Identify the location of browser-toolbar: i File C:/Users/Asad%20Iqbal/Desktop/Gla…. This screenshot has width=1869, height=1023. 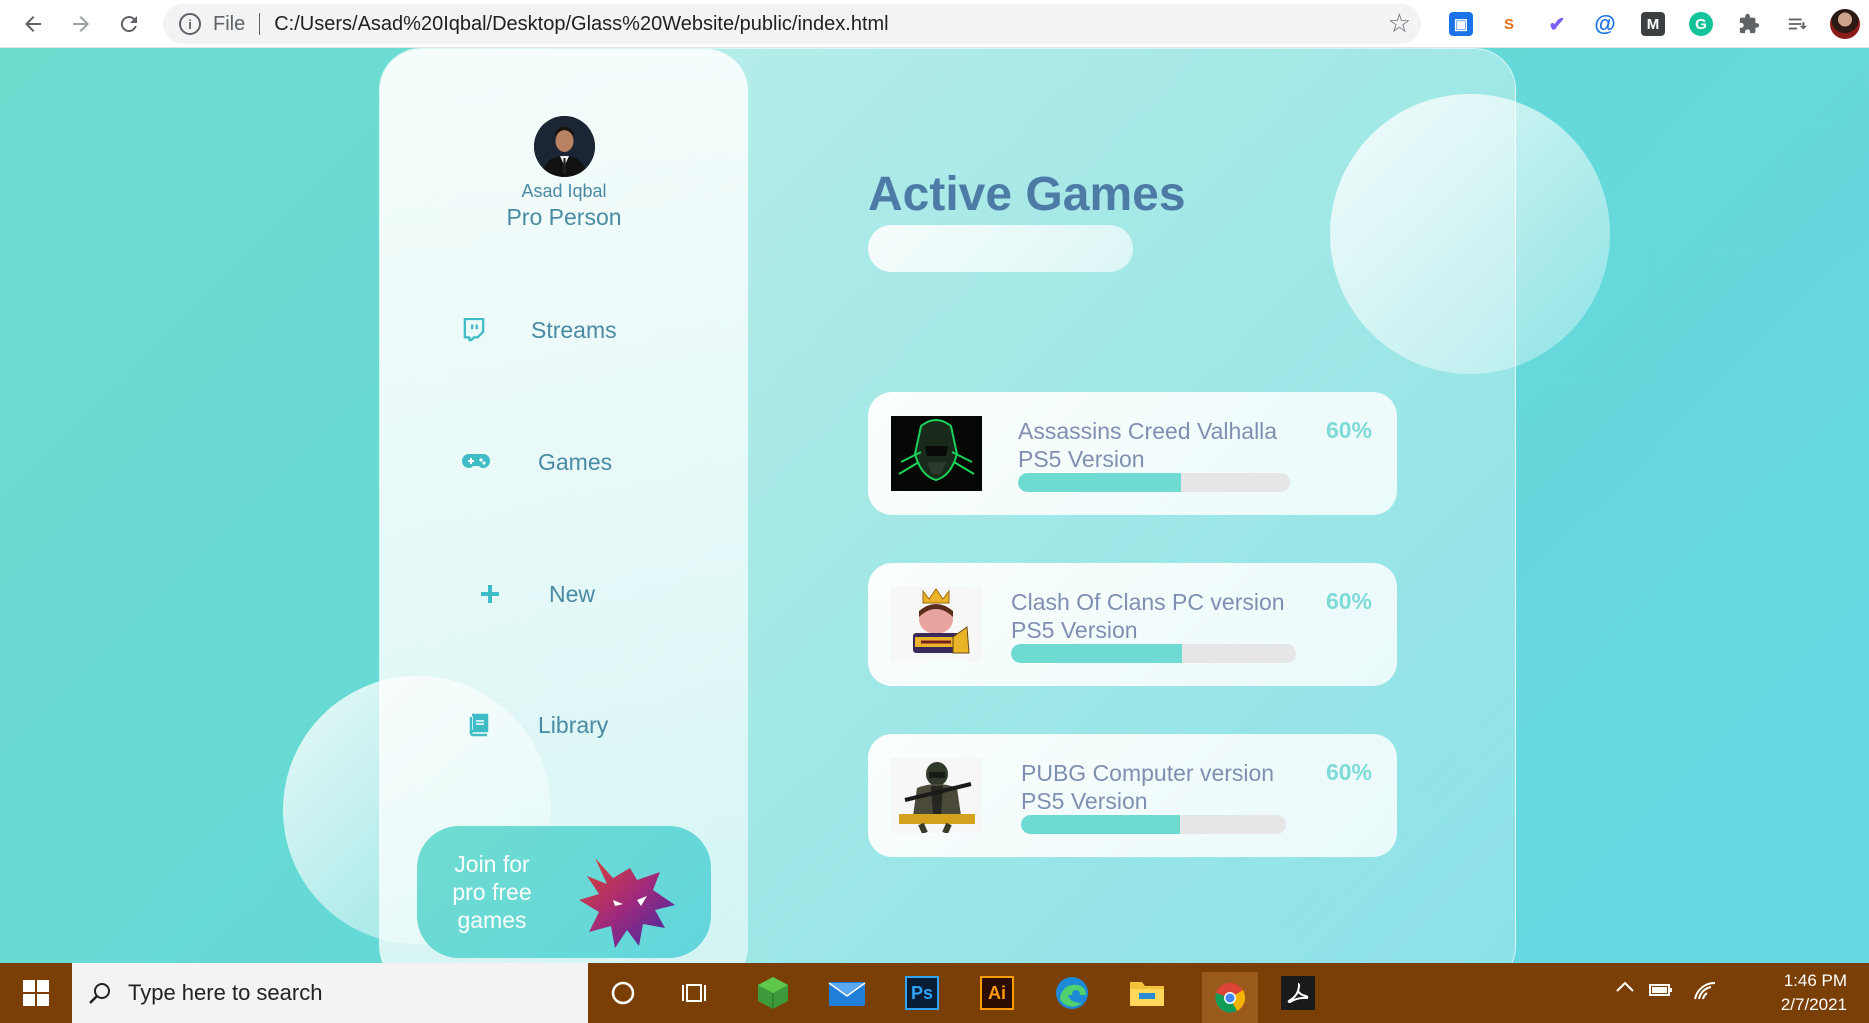
(934, 24).